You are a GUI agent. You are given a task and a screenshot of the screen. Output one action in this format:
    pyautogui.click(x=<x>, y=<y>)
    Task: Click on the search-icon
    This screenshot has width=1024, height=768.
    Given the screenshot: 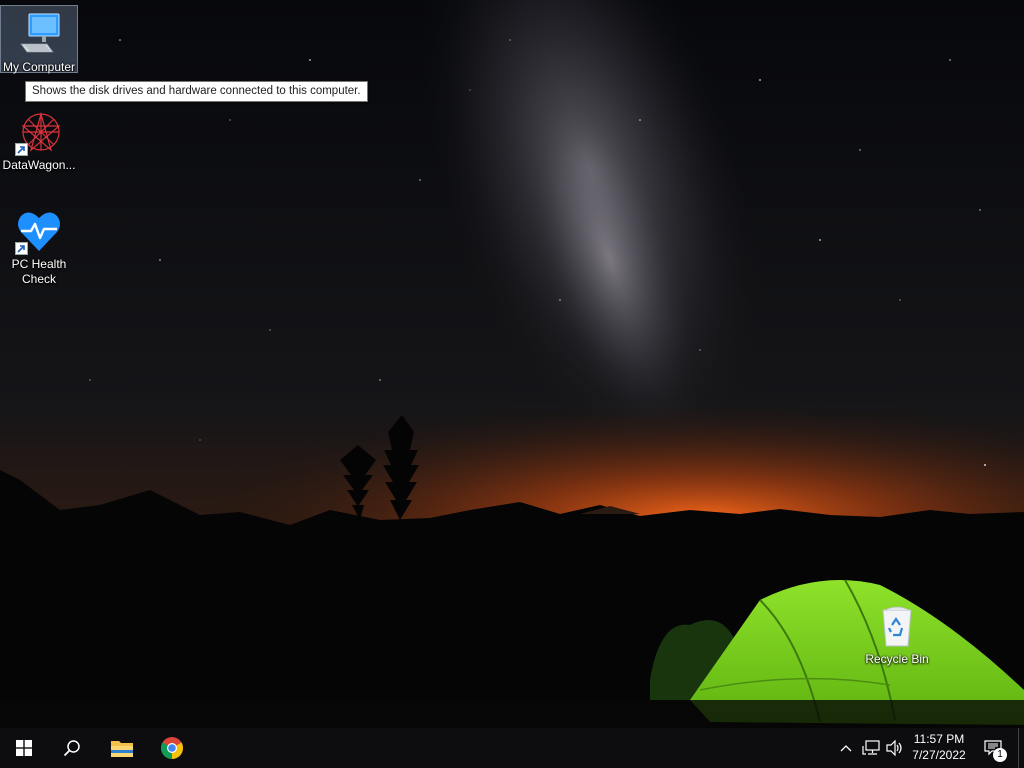 What is the action you would take?
    pyautogui.click(x=71, y=748)
    